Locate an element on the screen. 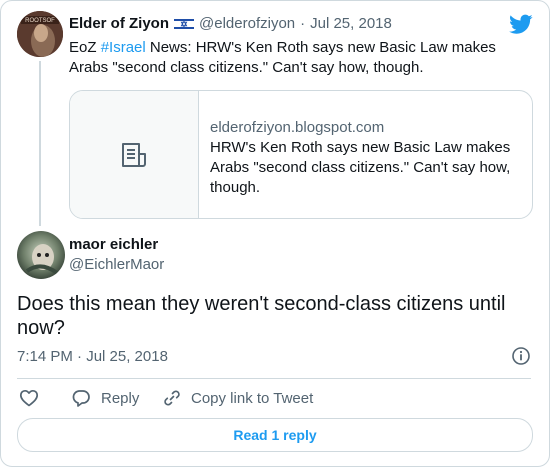  read-replies-label: Read 1 reply is located at coordinates (275, 435).